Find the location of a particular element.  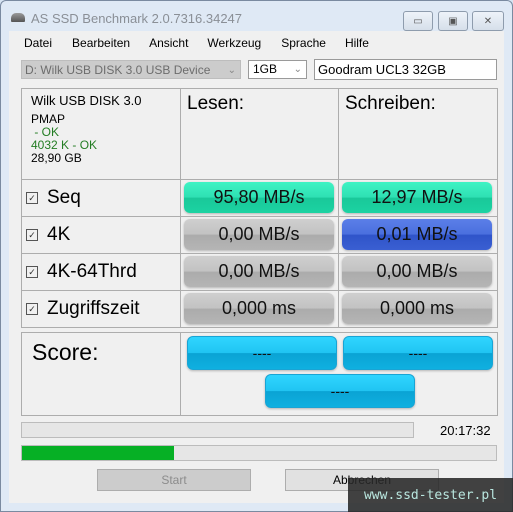

4k-64thrd-write-value: 0,00 MB/s is located at coordinates (417, 271).